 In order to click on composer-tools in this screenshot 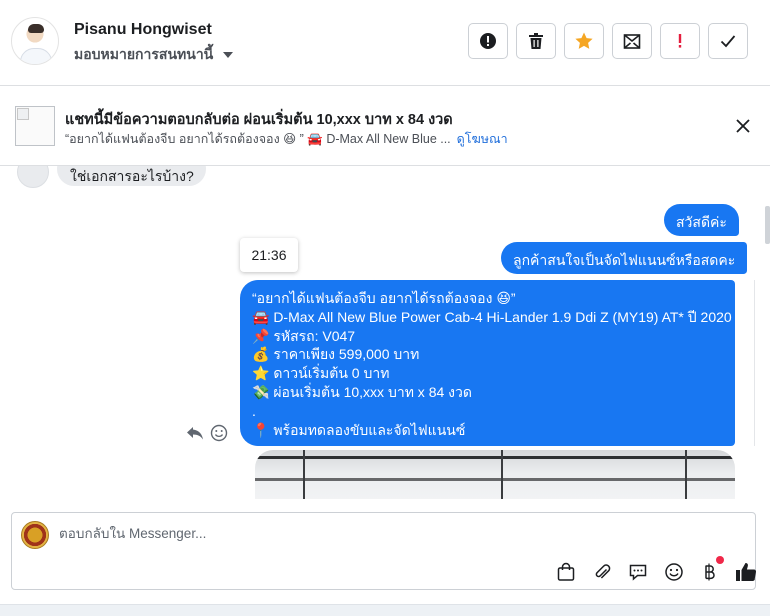, I will do `click(656, 570)`.